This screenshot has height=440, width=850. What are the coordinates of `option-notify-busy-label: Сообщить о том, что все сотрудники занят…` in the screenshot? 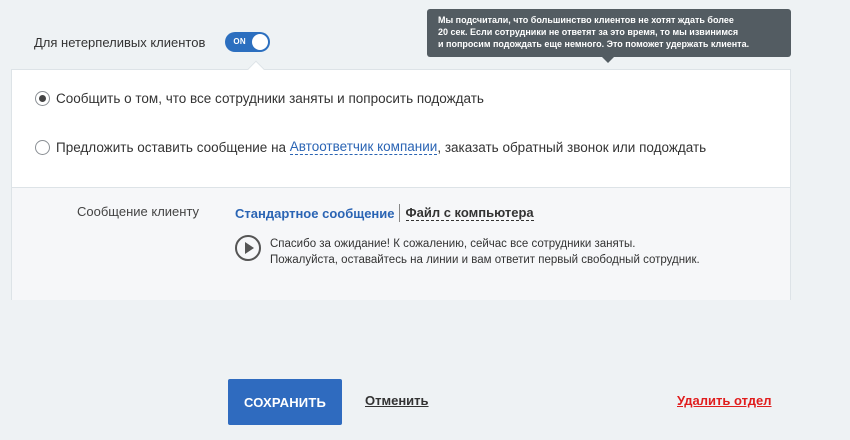 It's located at (270, 98).